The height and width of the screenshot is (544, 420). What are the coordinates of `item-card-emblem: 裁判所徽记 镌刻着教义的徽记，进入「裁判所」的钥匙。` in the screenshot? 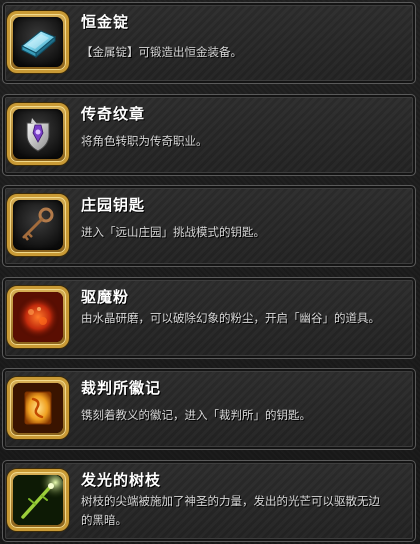 It's located at (209, 409).